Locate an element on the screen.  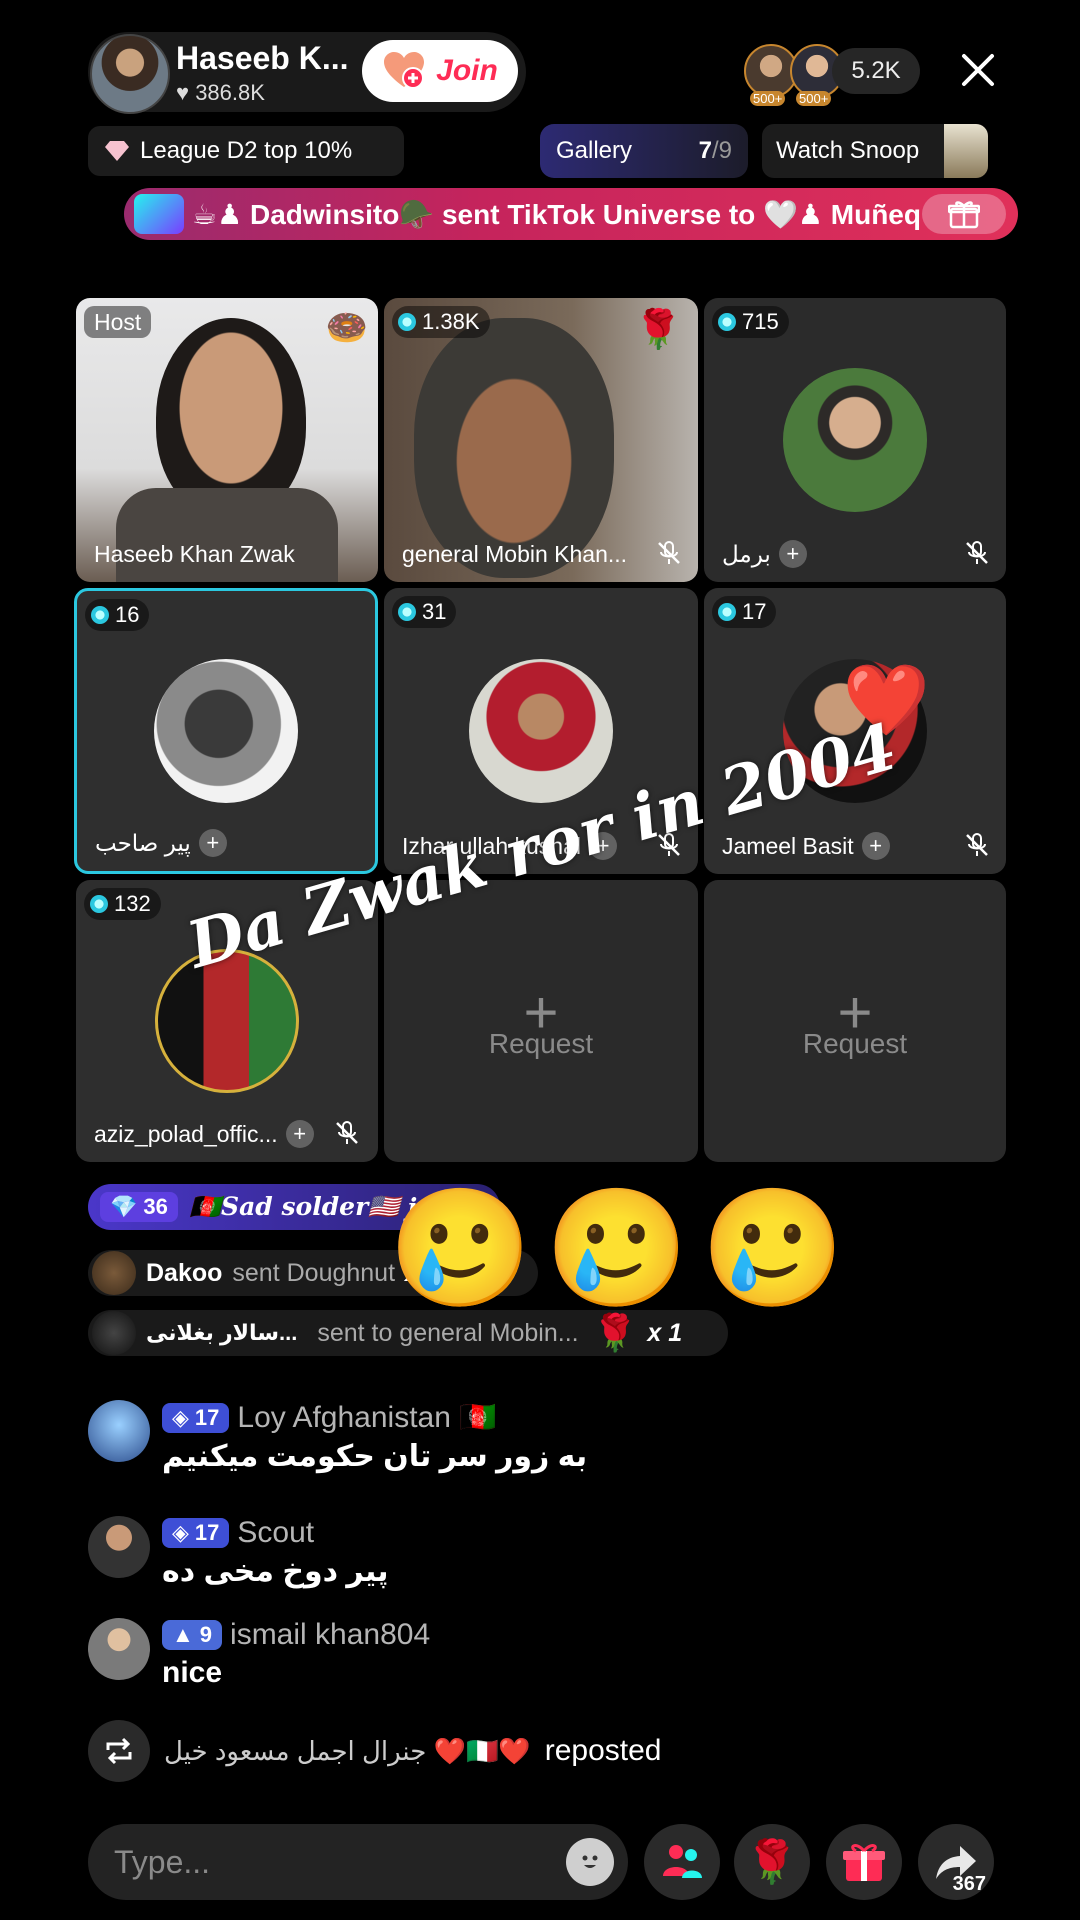
guest-video is located at coordinates (514, 448).